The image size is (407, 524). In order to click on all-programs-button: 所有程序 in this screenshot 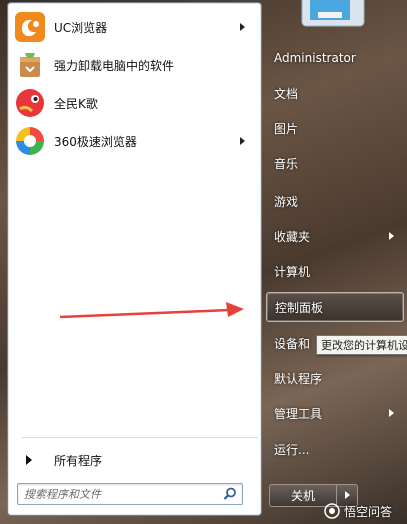, I will do `click(138, 460)`.